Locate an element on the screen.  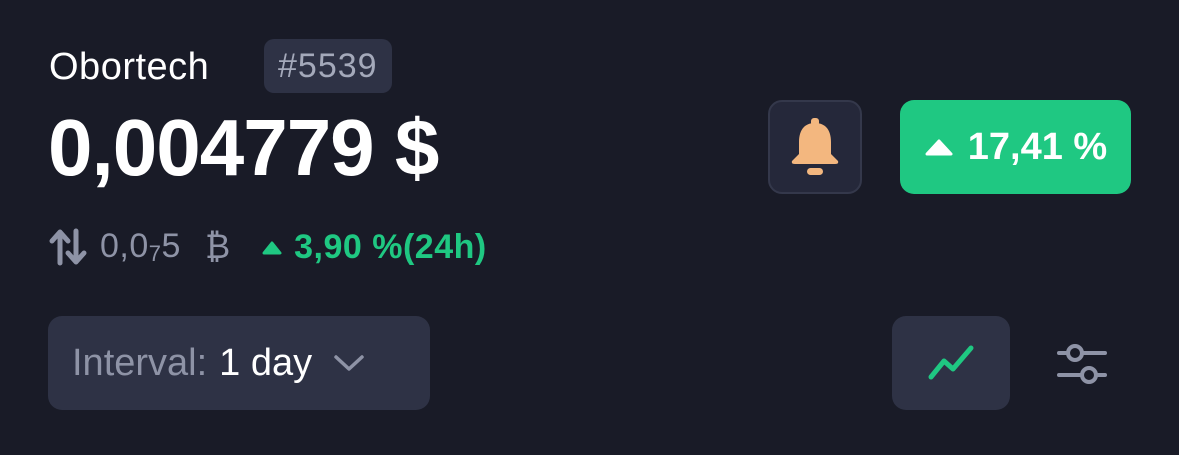
bell-icon is located at coordinates (815, 146).